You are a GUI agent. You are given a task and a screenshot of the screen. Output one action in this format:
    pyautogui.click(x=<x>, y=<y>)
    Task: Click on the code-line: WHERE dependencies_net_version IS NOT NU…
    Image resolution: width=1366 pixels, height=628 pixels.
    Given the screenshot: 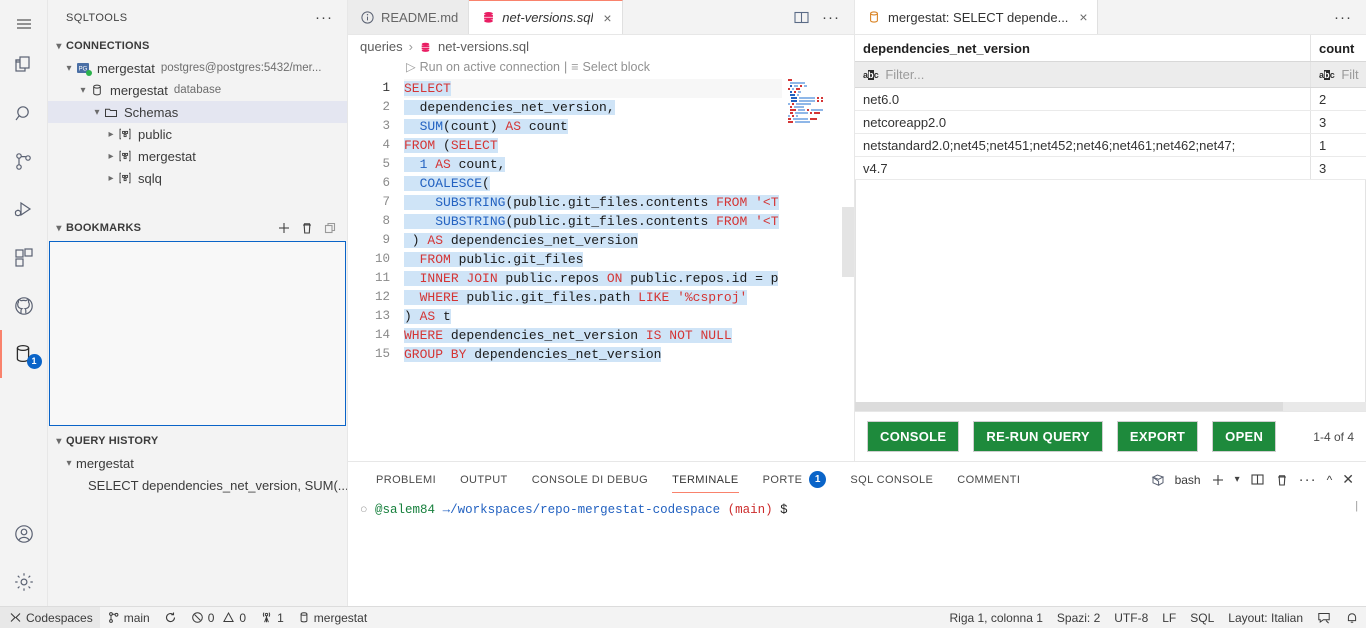 What is the action you would take?
    pyautogui.click(x=593, y=335)
    